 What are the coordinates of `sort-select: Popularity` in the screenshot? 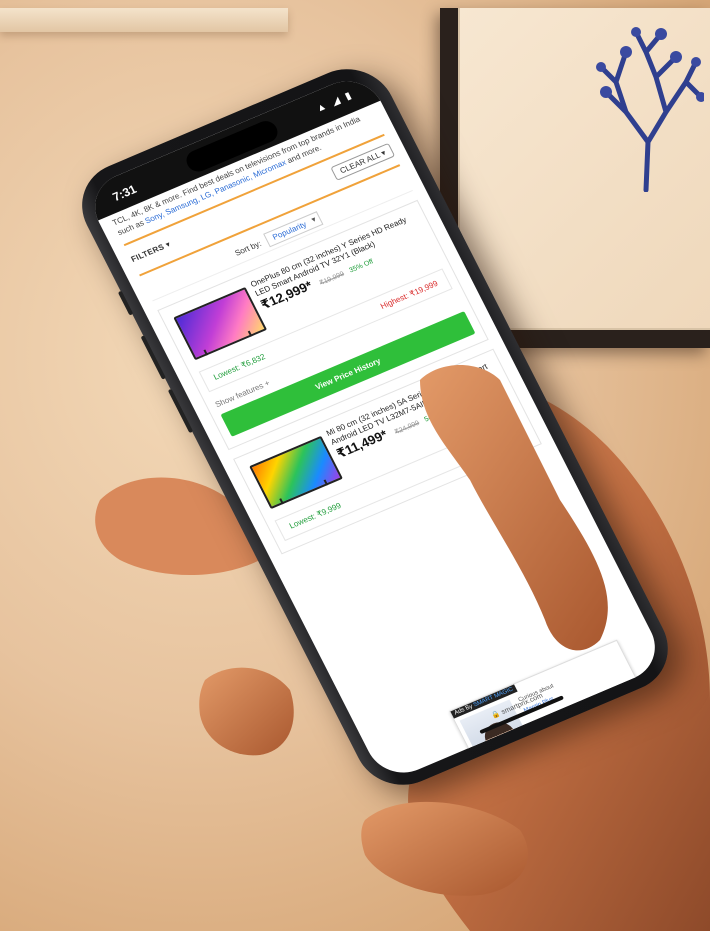 It's located at (293, 228).